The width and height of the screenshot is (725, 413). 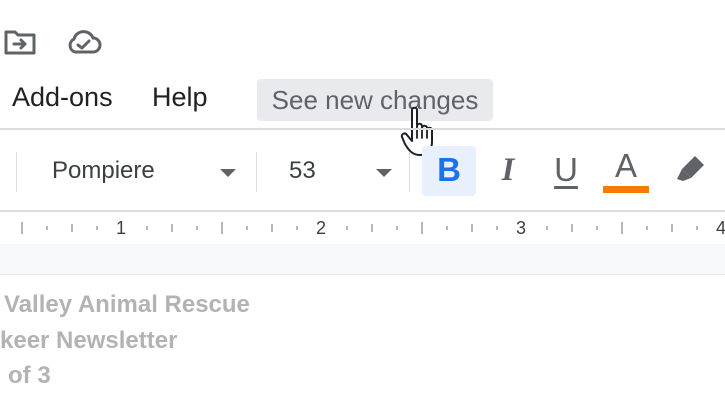 What do you see at coordinates (180, 97) in the screenshot?
I see `menu-help: Help` at bounding box center [180, 97].